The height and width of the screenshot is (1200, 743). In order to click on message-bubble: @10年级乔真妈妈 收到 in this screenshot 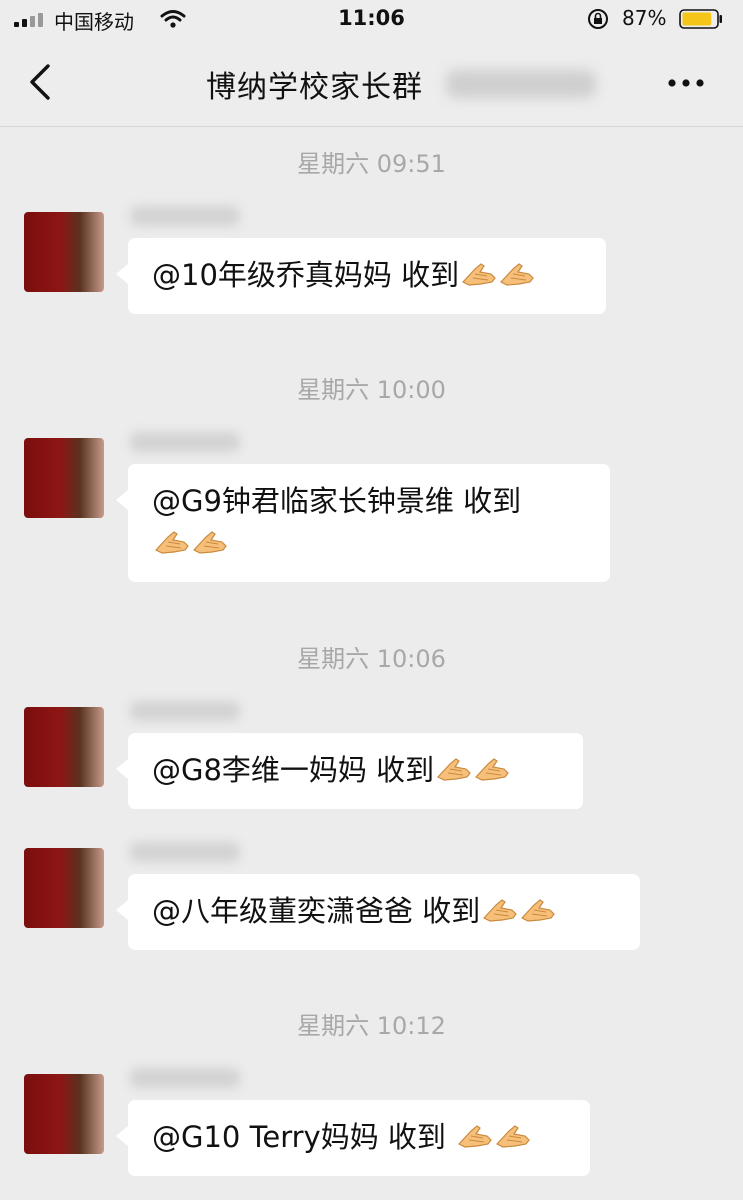, I will do `click(361, 276)`.